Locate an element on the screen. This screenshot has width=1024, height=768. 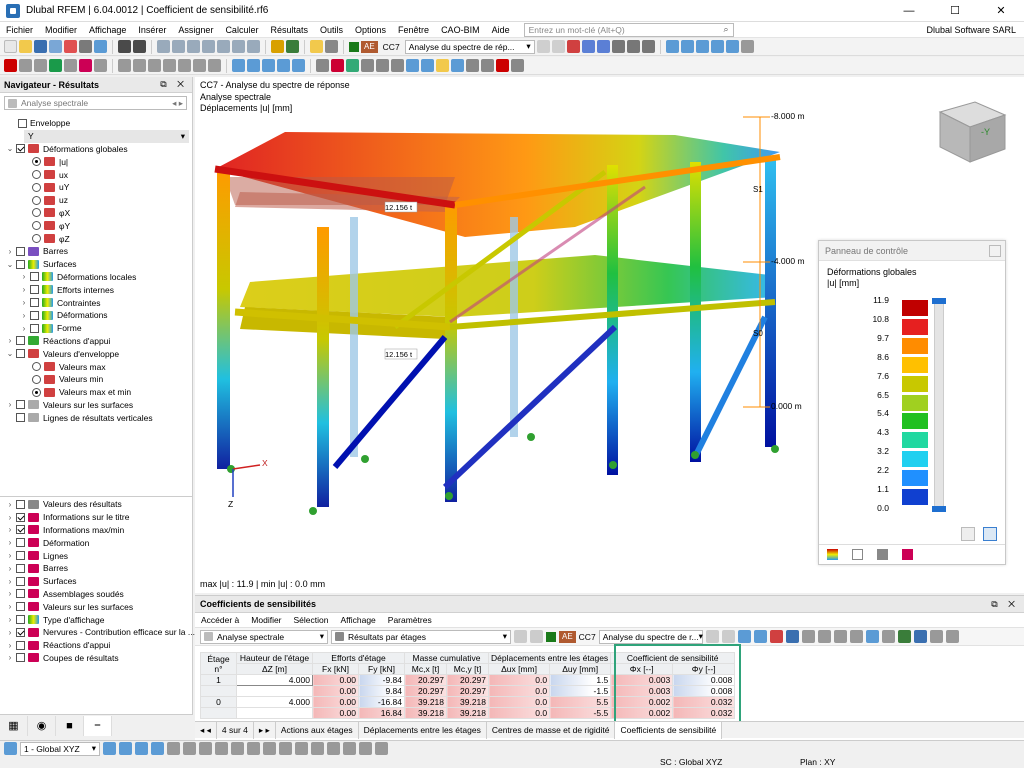
grid-snap-icon is located at coordinates (139, 65).